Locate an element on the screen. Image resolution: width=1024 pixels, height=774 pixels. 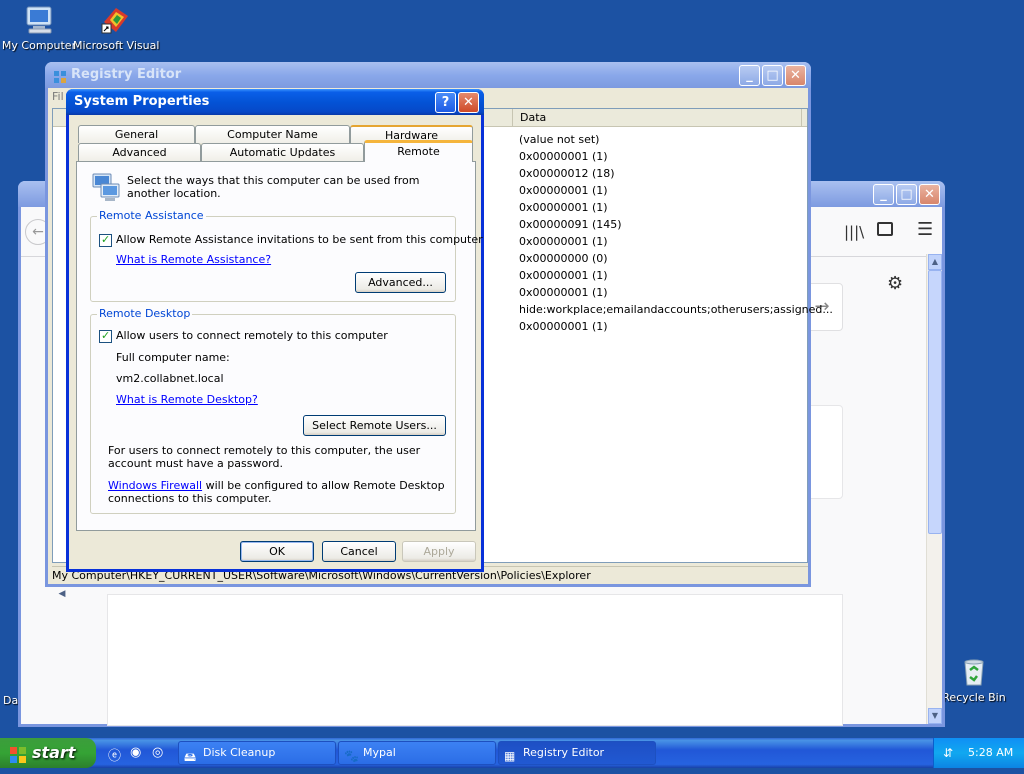
task-label: Mypal is located at coordinates (379, 752).